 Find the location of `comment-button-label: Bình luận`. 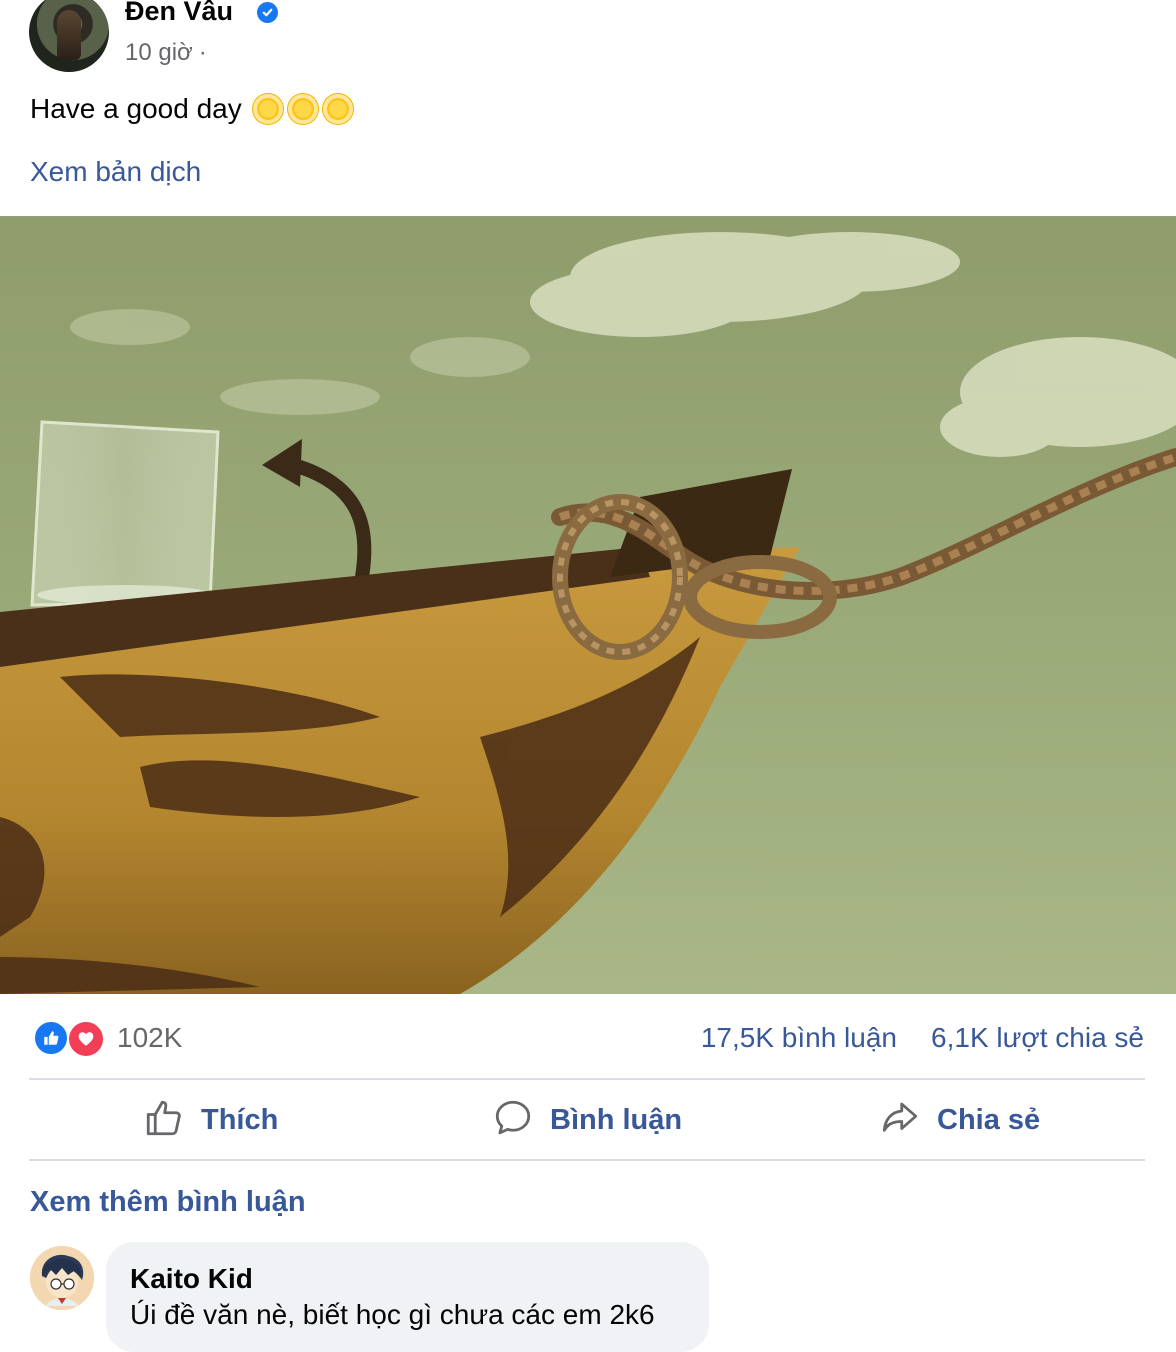

comment-button-label: Bình luận is located at coordinates (616, 1119).